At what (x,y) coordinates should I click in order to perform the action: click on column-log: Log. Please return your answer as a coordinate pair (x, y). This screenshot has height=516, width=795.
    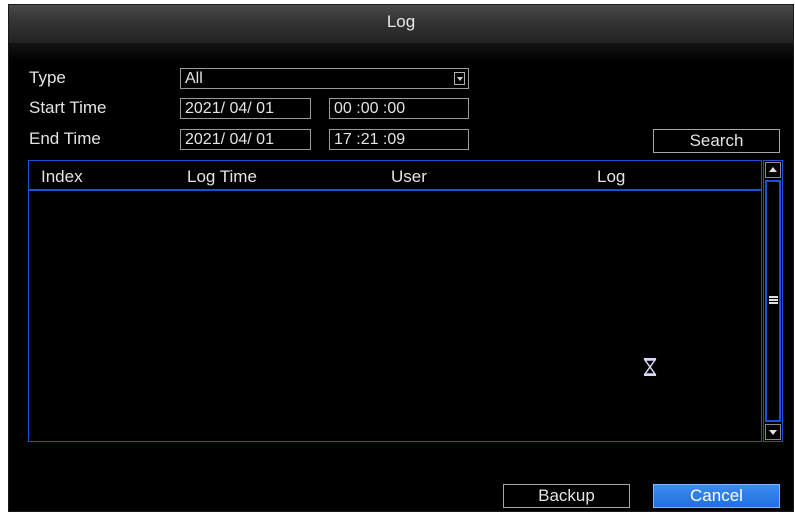
    Looking at the image, I should click on (611, 177).